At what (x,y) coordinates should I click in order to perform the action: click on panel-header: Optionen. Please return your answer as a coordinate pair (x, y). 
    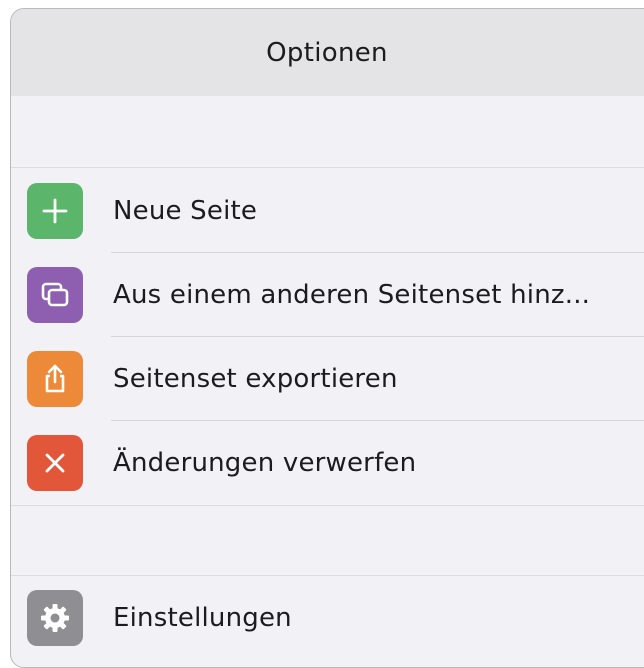
    Looking at the image, I should click on (327, 52).